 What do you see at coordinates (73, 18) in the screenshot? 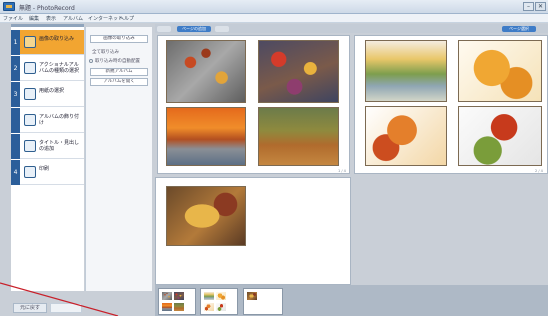
I see `menu-album: アルバム` at bounding box center [73, 18].